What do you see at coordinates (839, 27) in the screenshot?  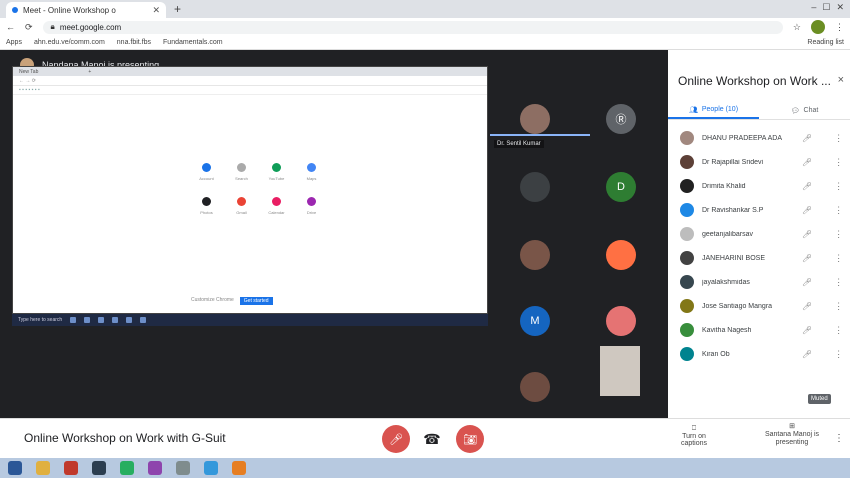 I see `menu-icon: ⋮` at bounding box center [839, 27].